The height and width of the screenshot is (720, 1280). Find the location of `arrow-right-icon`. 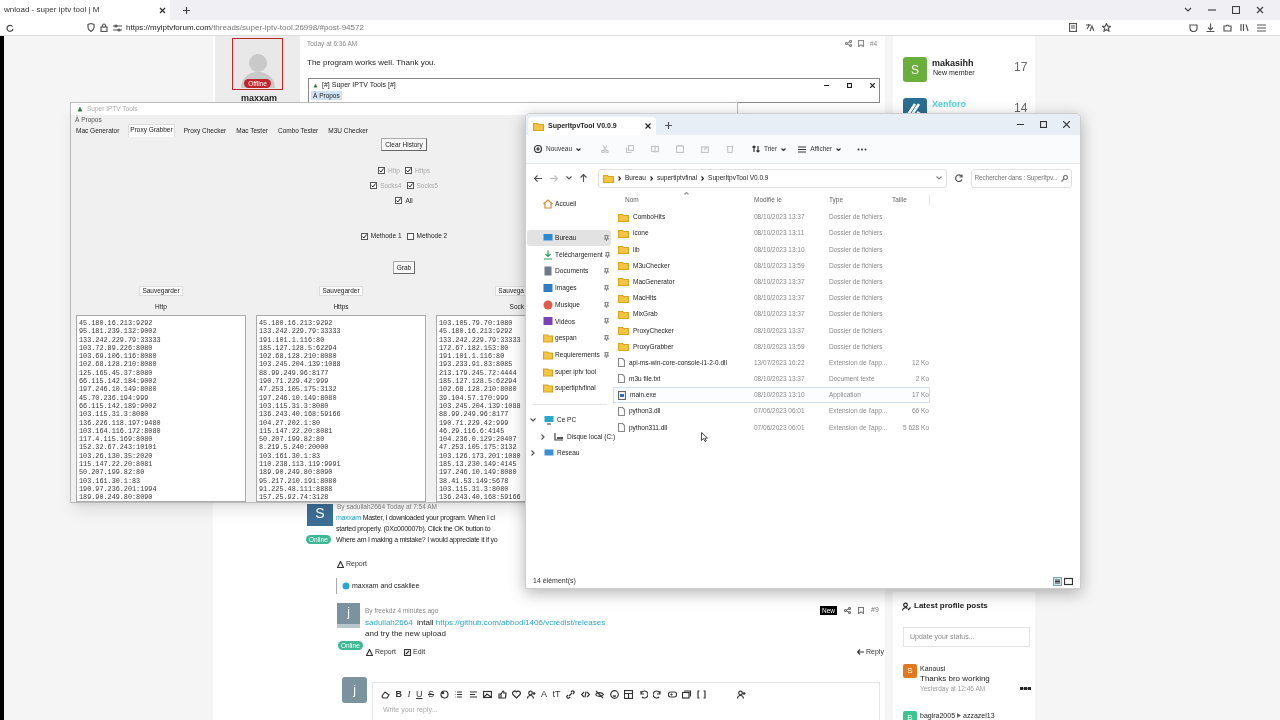

arrow-right-icon is located at coordinates (959, 715).